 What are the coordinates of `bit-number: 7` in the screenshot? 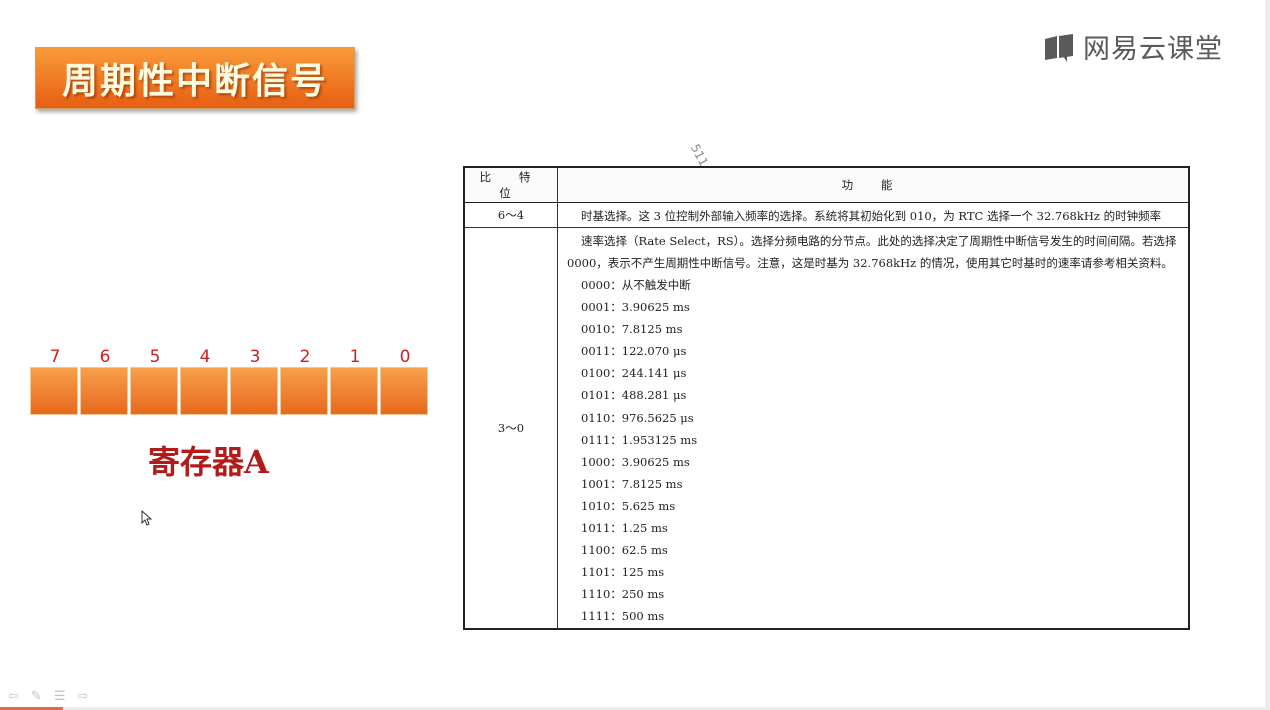 It's located at (55, 357).